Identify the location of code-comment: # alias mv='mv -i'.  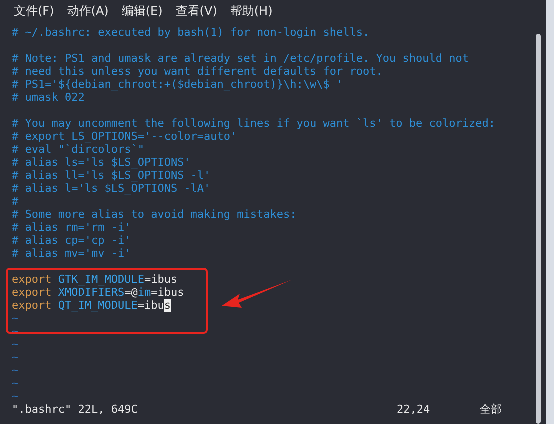
(72, 253).